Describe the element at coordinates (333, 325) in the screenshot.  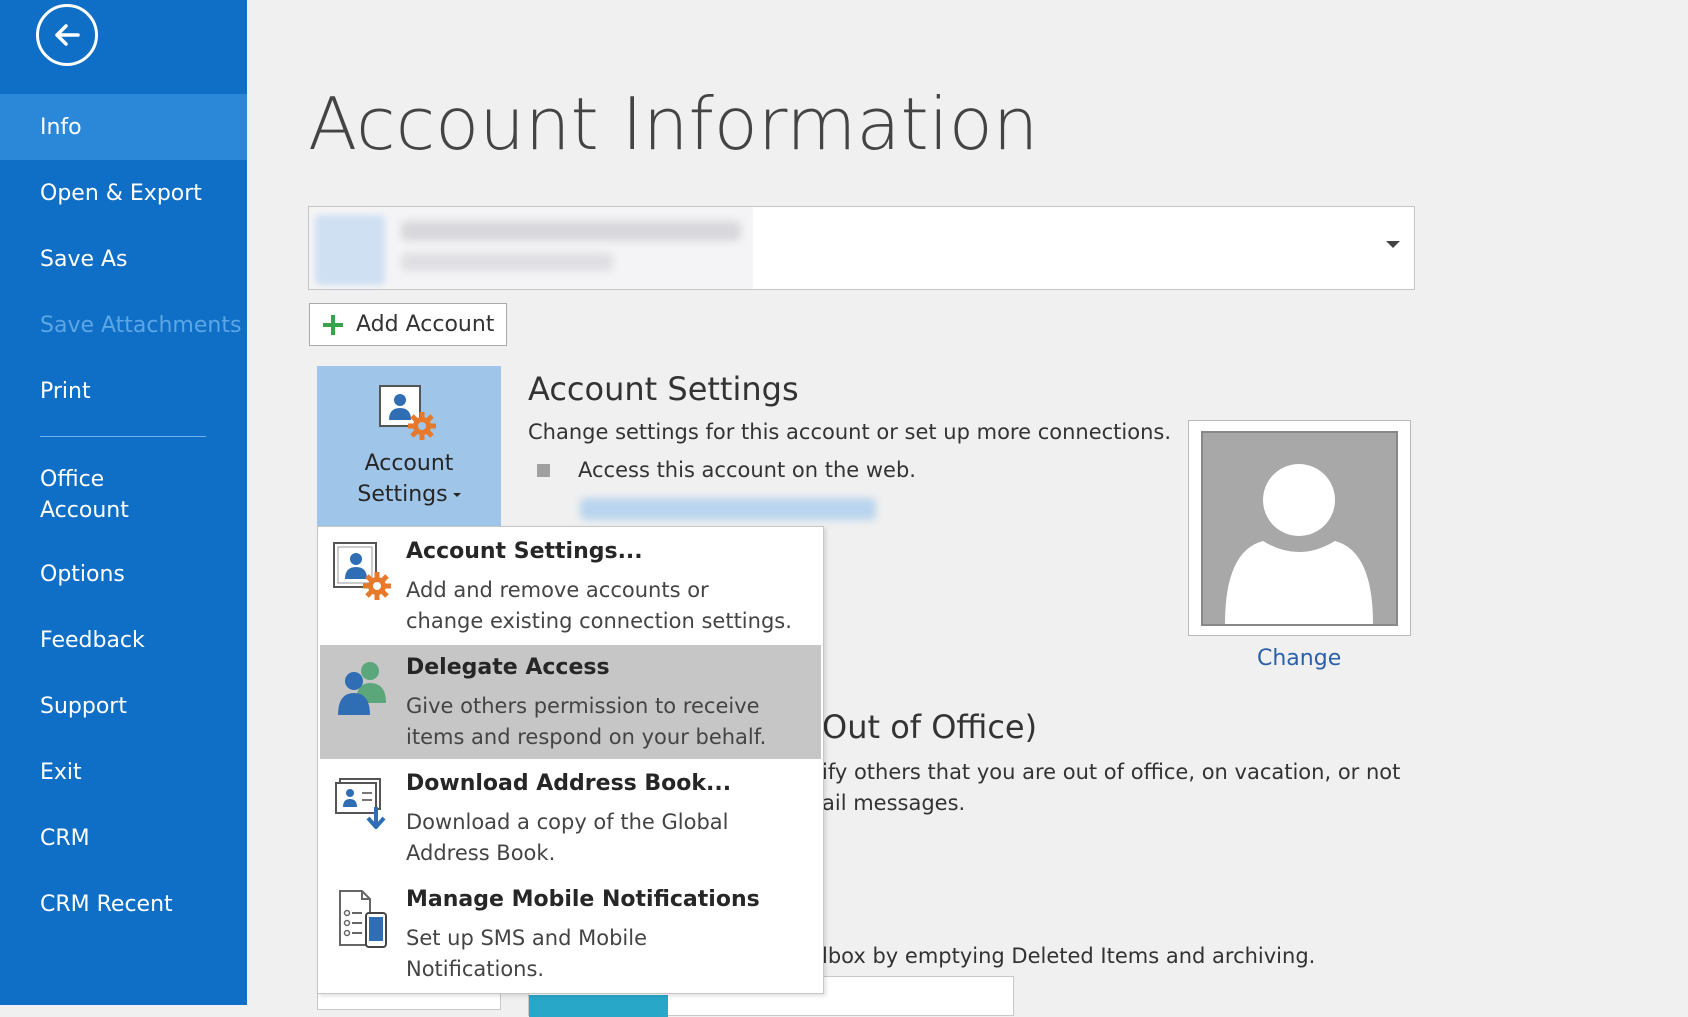
I see `plus-icon` at that location.